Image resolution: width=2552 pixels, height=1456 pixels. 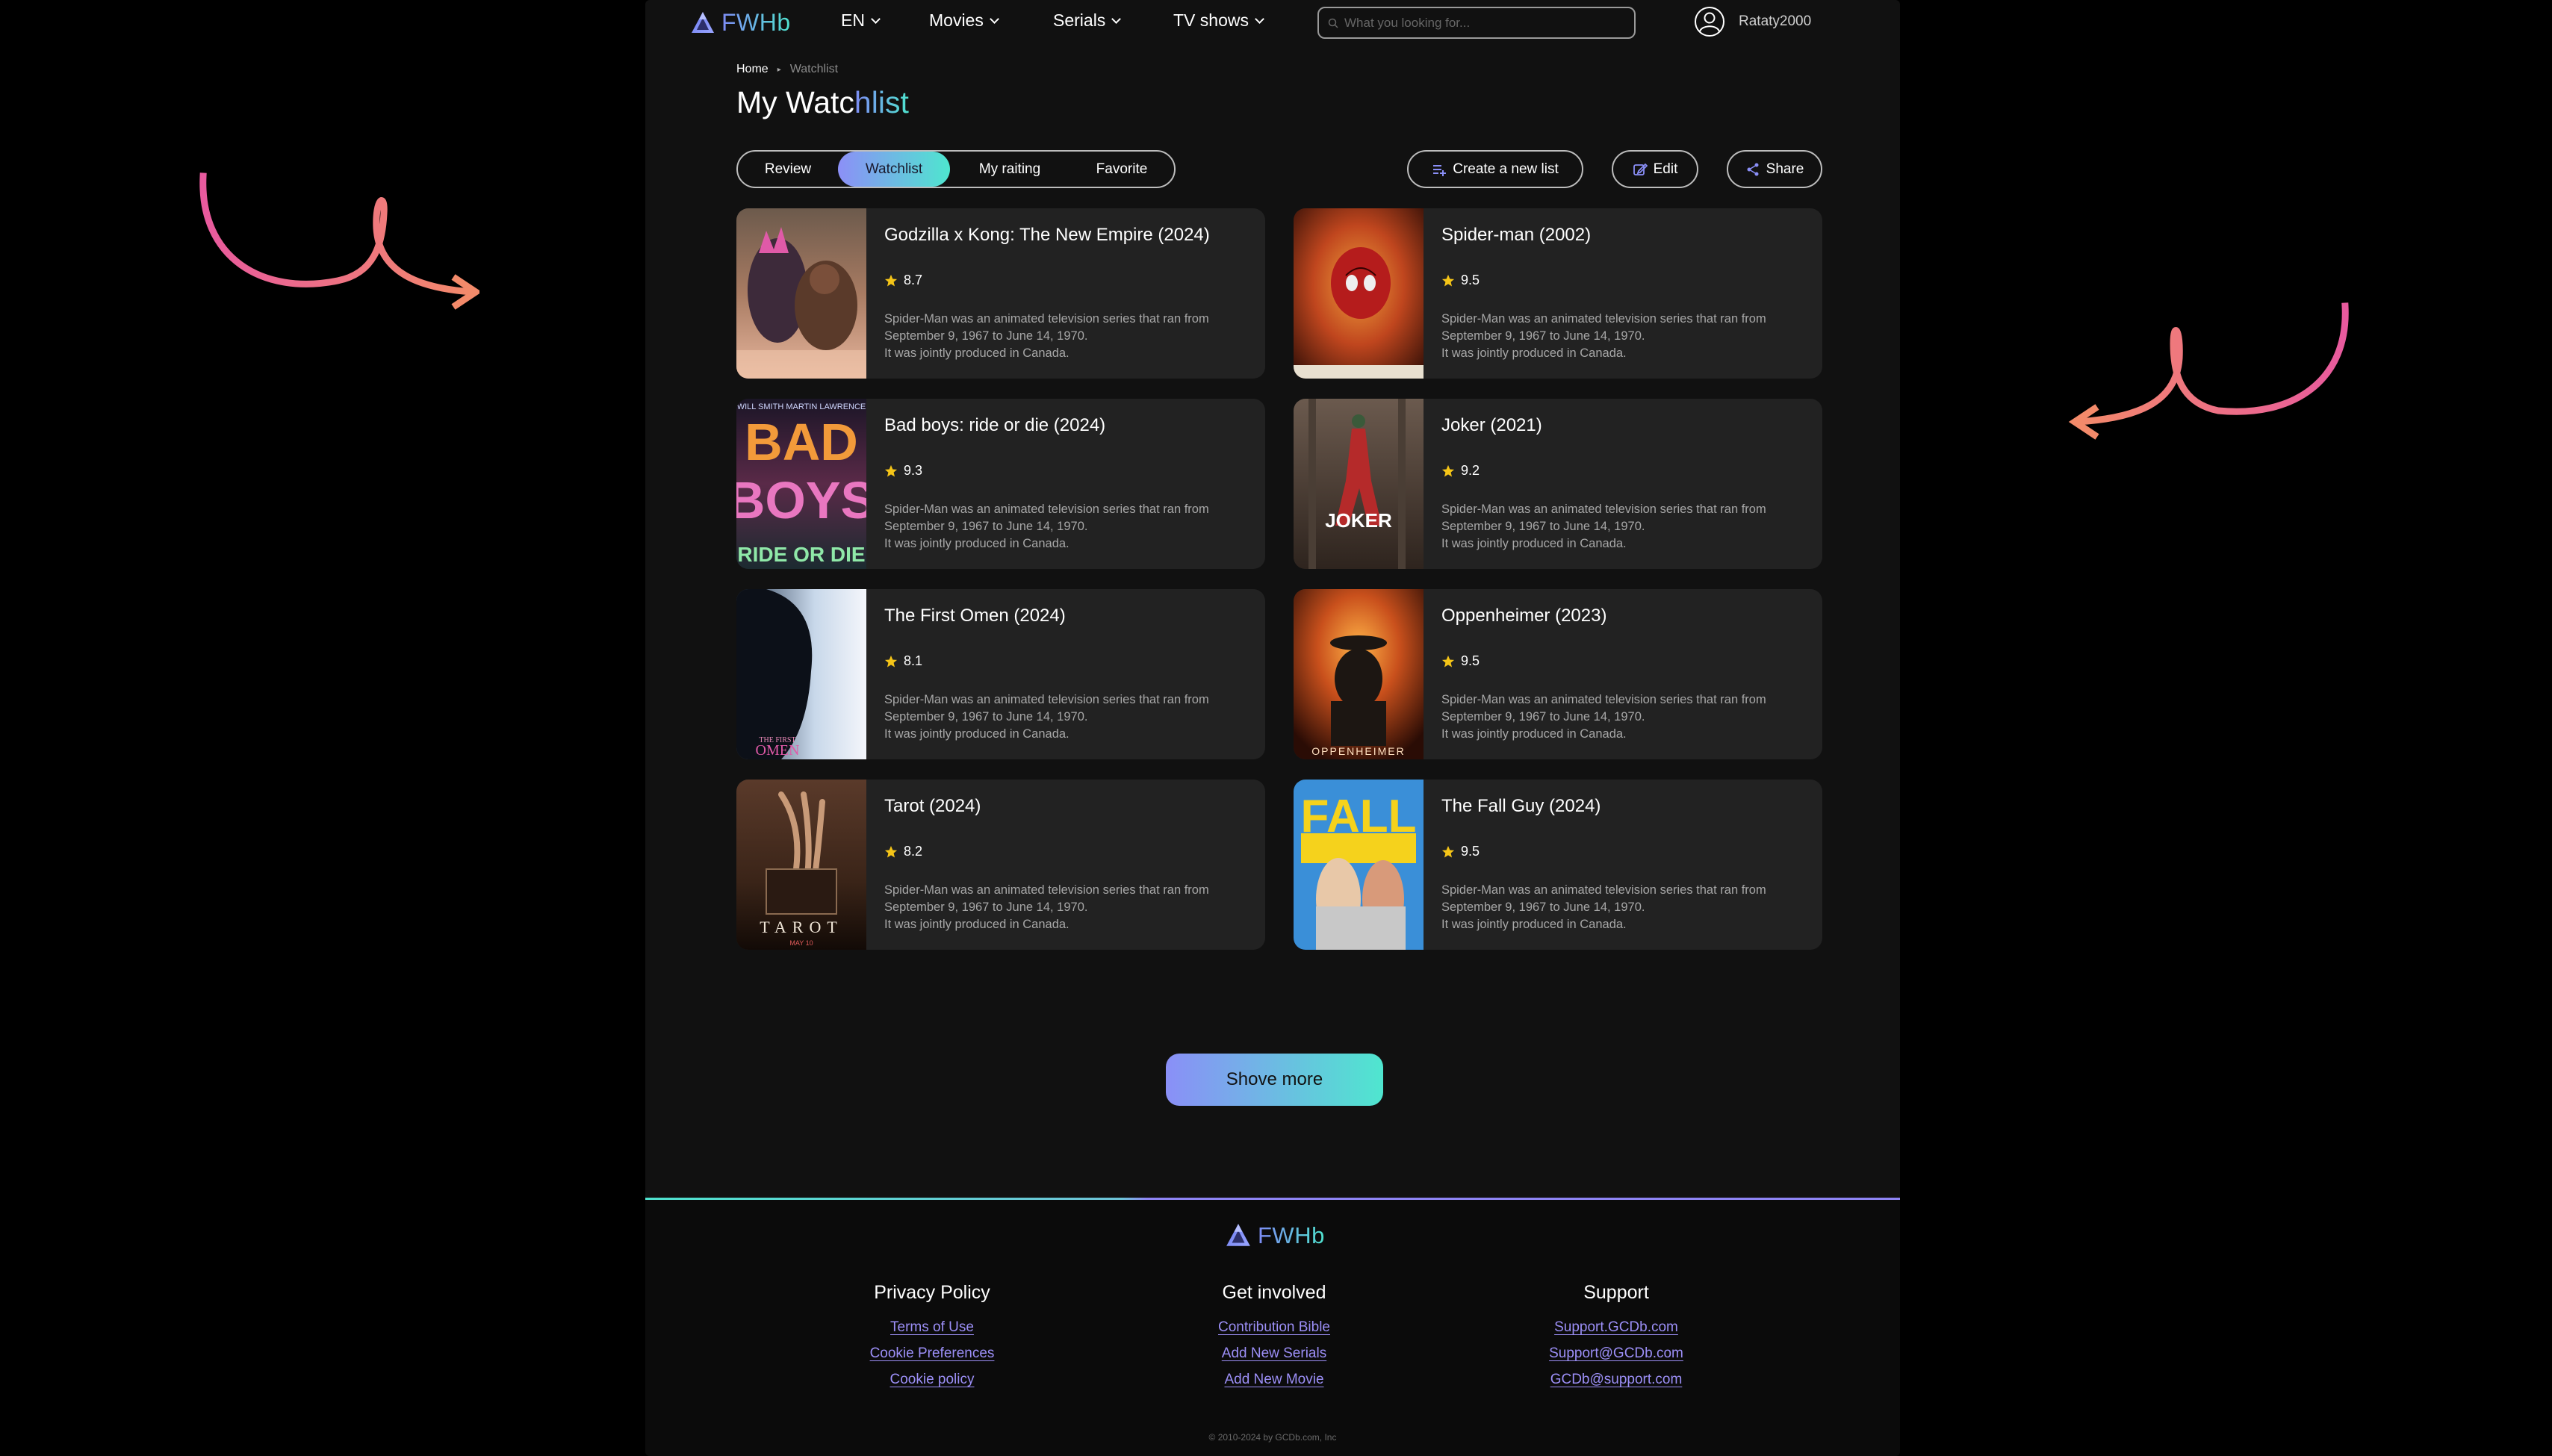 I want to click on footer-column-title: Support, so click(x=1616, y=1292).